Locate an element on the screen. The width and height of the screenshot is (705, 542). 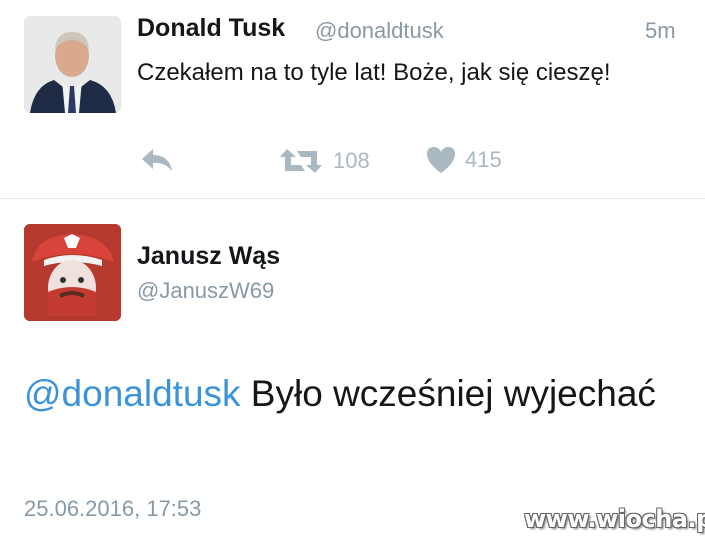
reply-button is located at coordinates (157, 160).